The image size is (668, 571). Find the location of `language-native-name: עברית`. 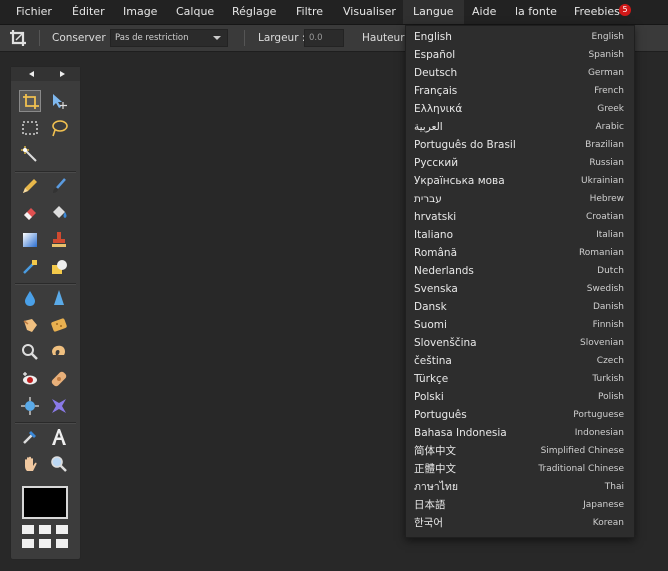

language-native-name: עברית is located at coordinates (428, 199).